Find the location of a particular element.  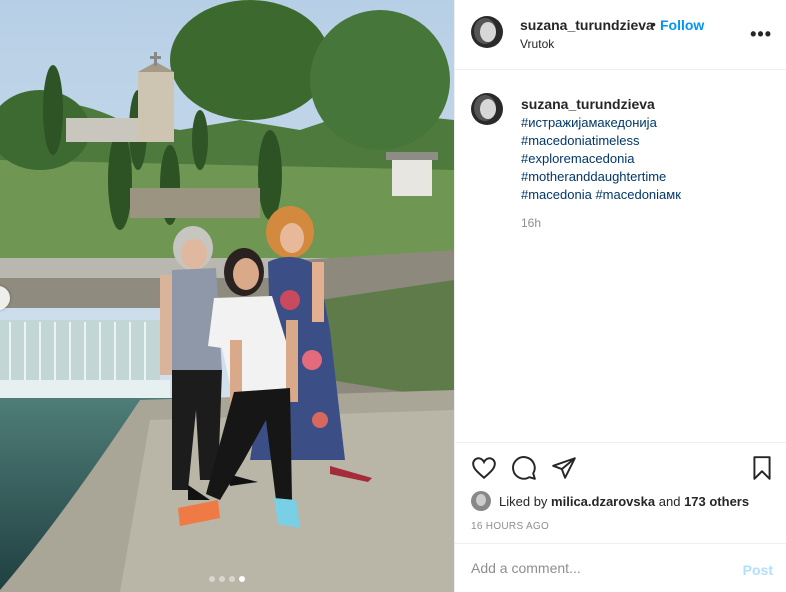

likes-middle: and is located at coordinates (669, 501).